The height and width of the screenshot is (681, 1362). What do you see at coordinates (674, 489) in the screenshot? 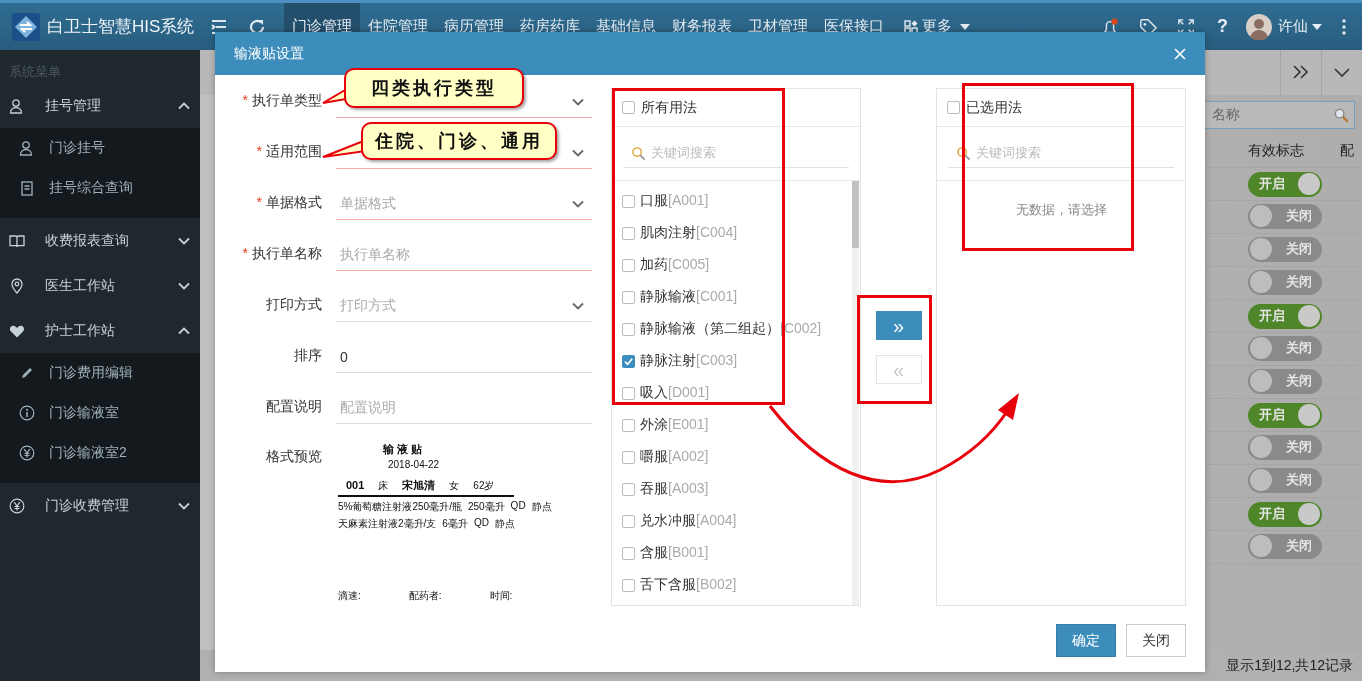
I see `option-label: 吞服[A003]` at bounding box center [674, 489].